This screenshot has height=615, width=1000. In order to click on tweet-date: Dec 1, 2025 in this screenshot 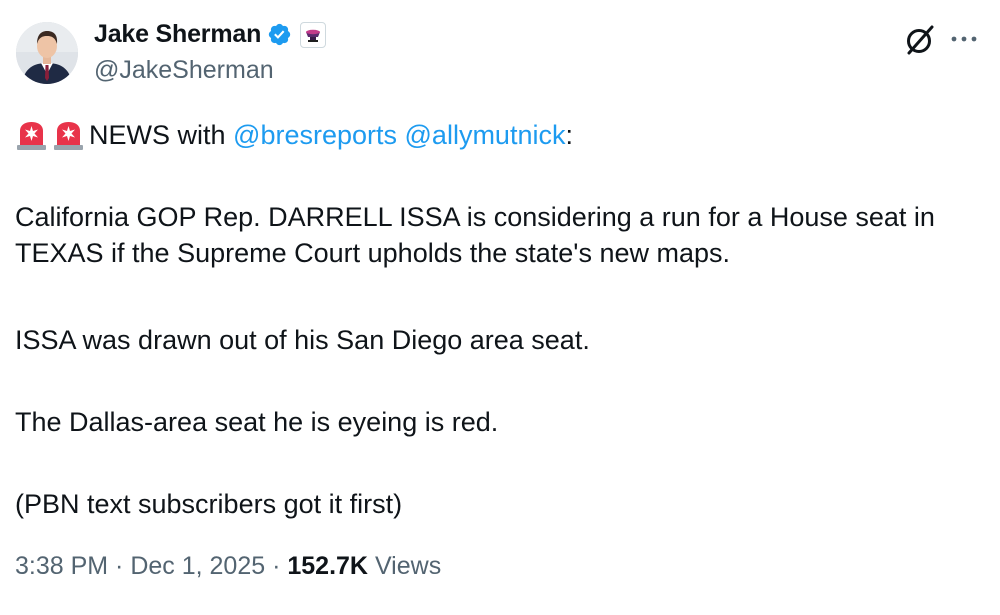, I will do `click(197, 566)`.